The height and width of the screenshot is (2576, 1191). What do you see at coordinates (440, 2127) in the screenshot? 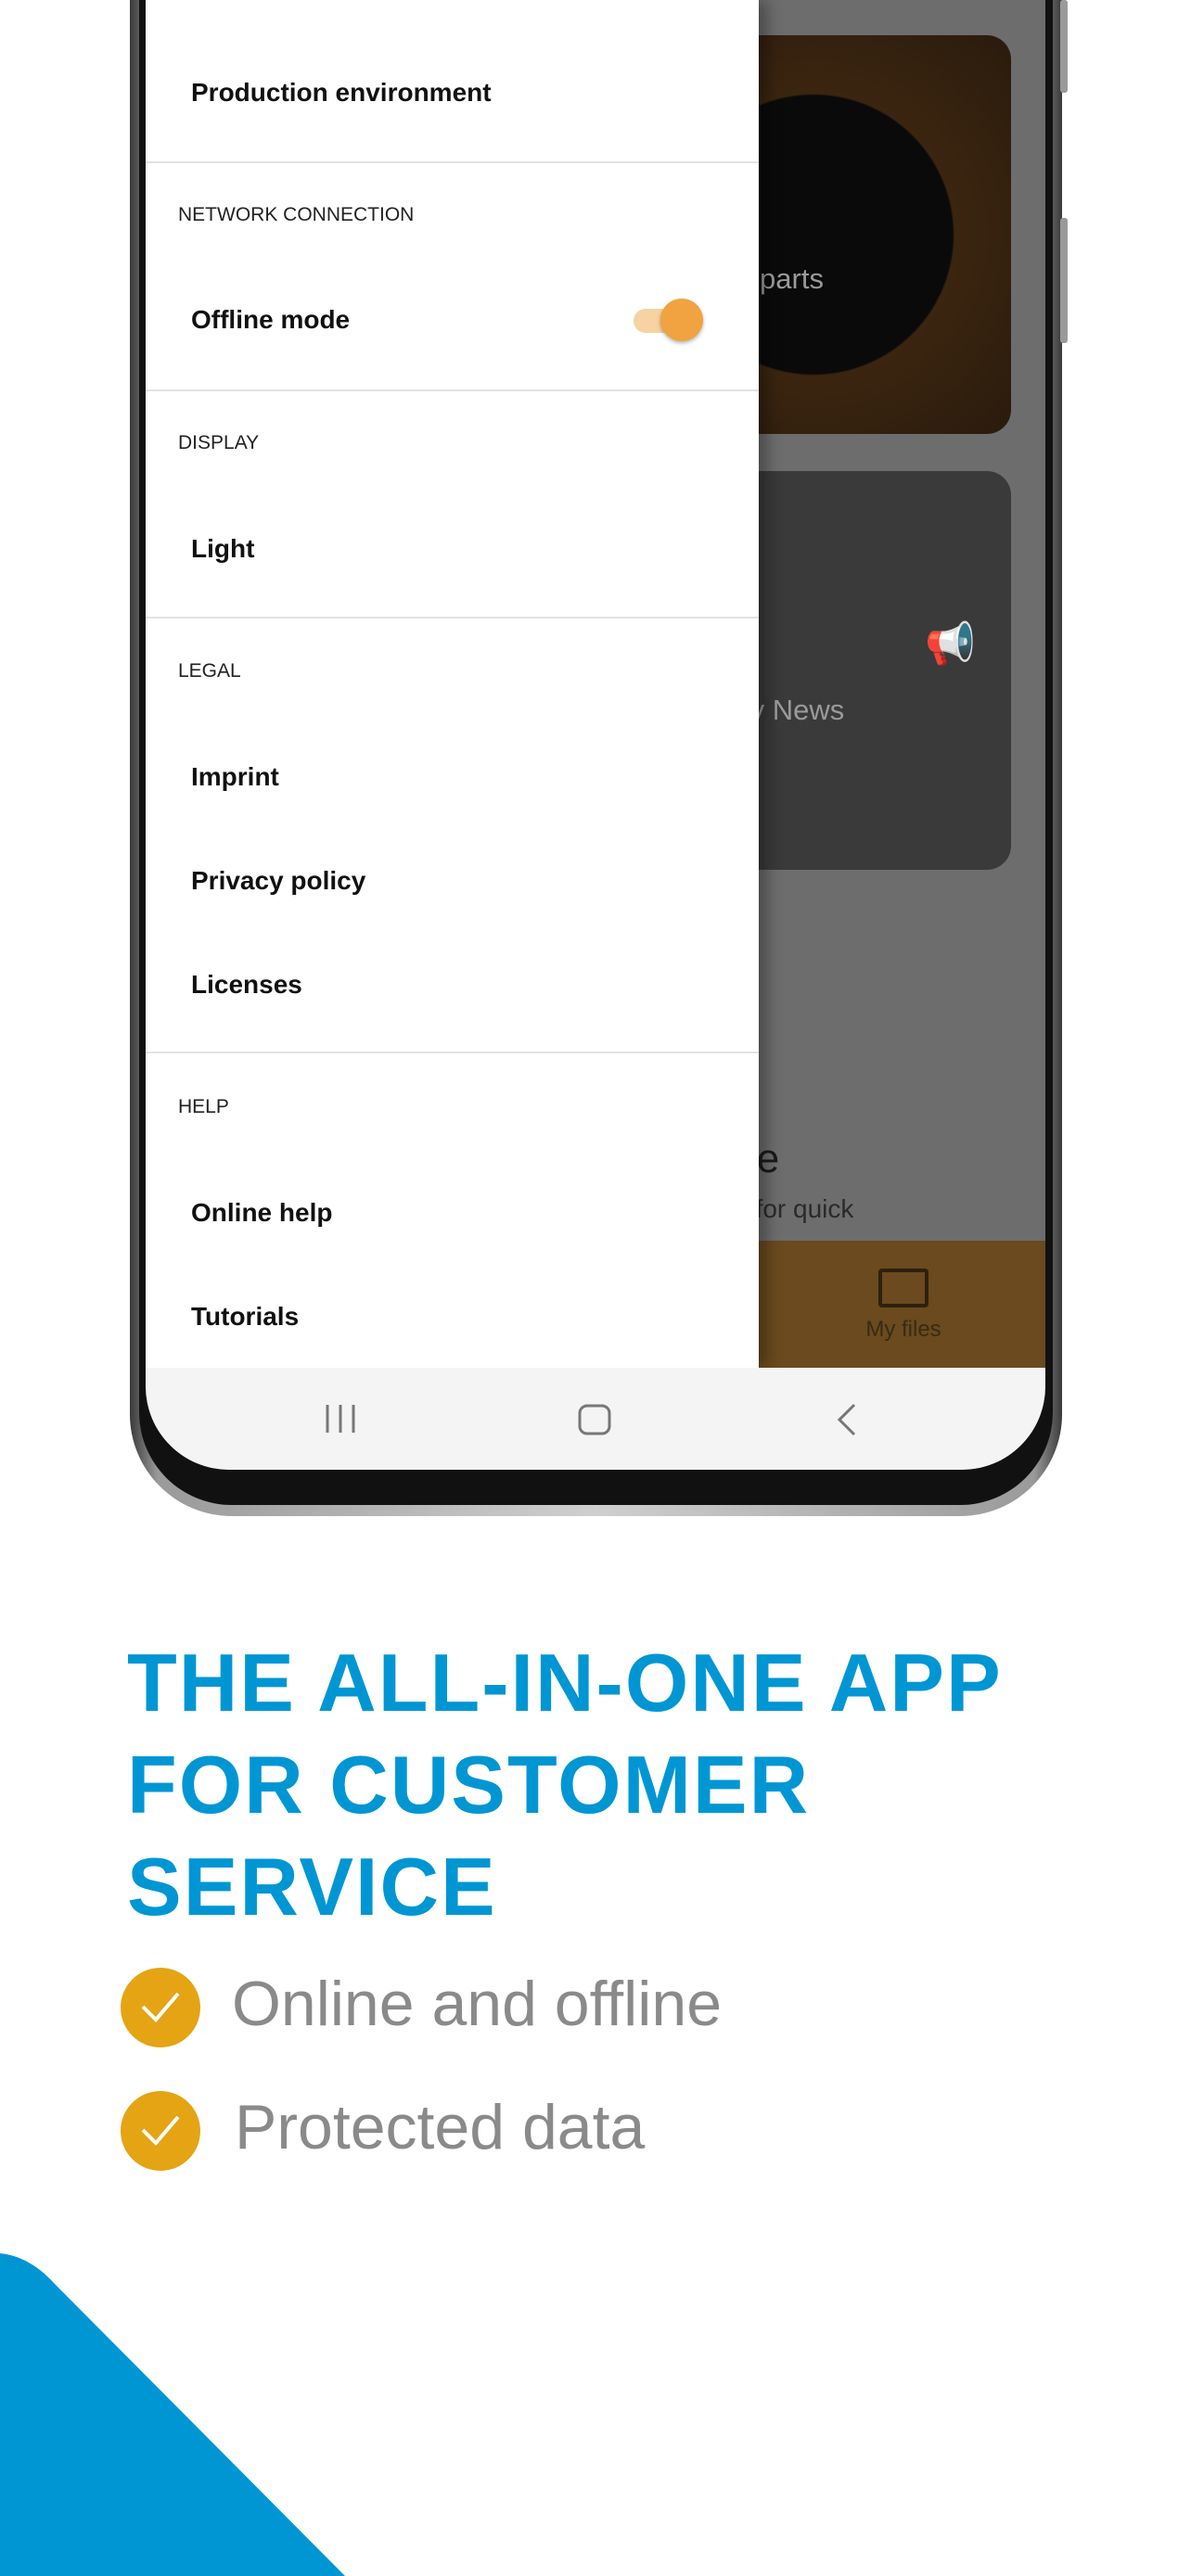
I see `feature-protected-data: Protected data` at bounding box center [440, 2127].